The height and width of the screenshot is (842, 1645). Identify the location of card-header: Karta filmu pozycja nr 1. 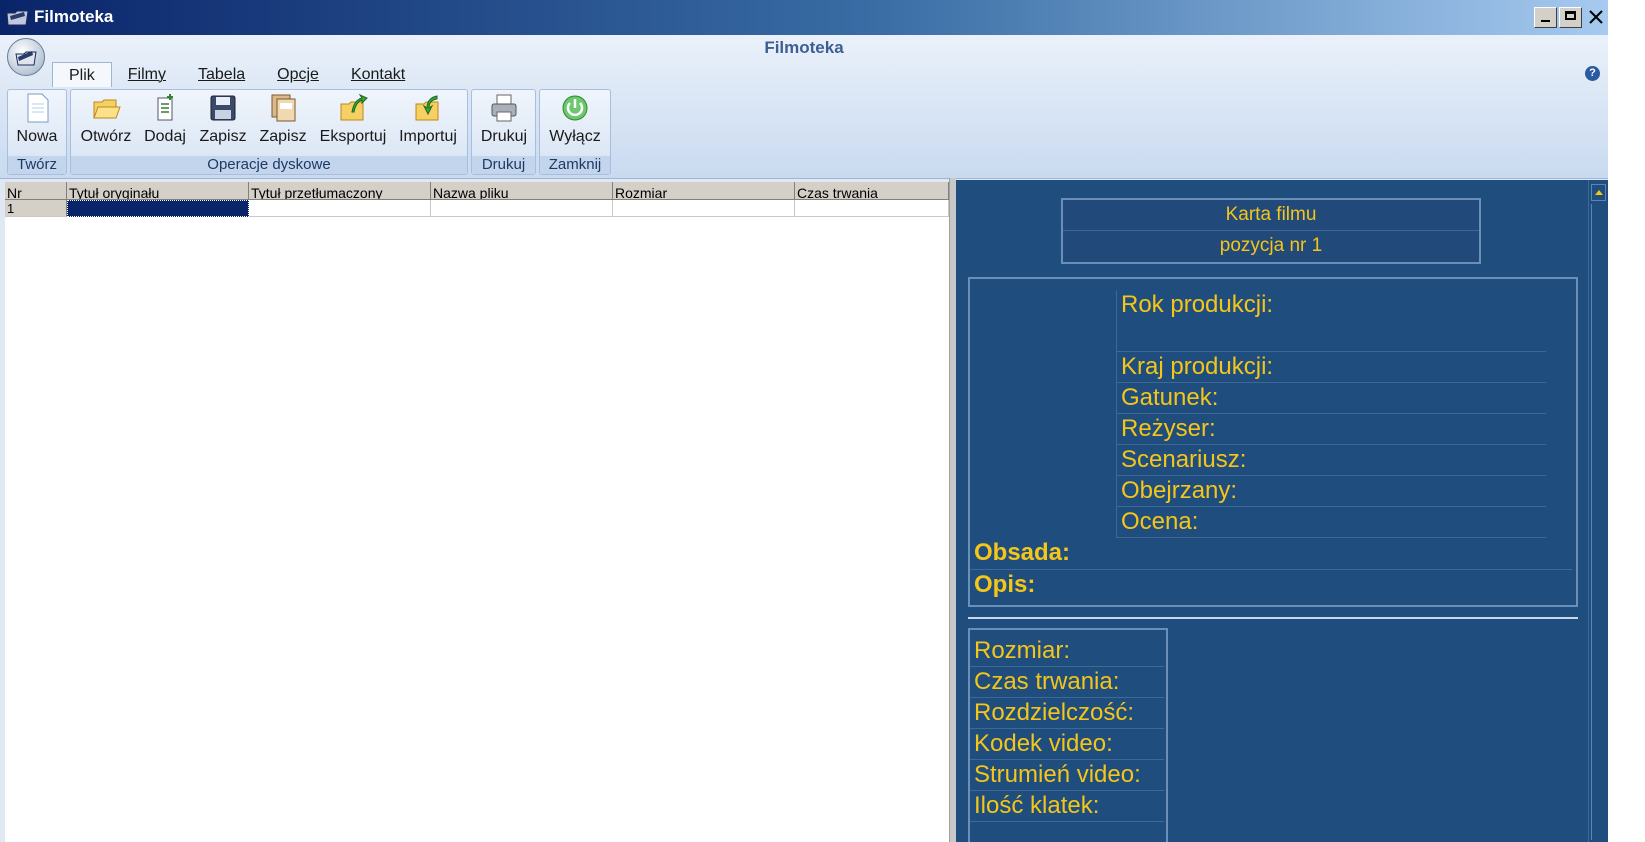
(1271, 231).